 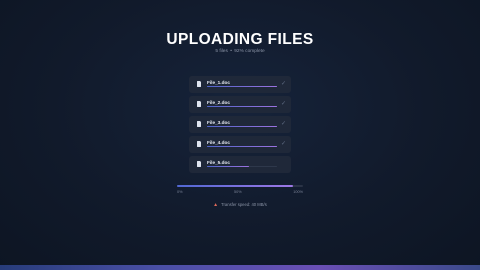 I want to click on tick-label-start: 0%, so click(x=180, y=192).